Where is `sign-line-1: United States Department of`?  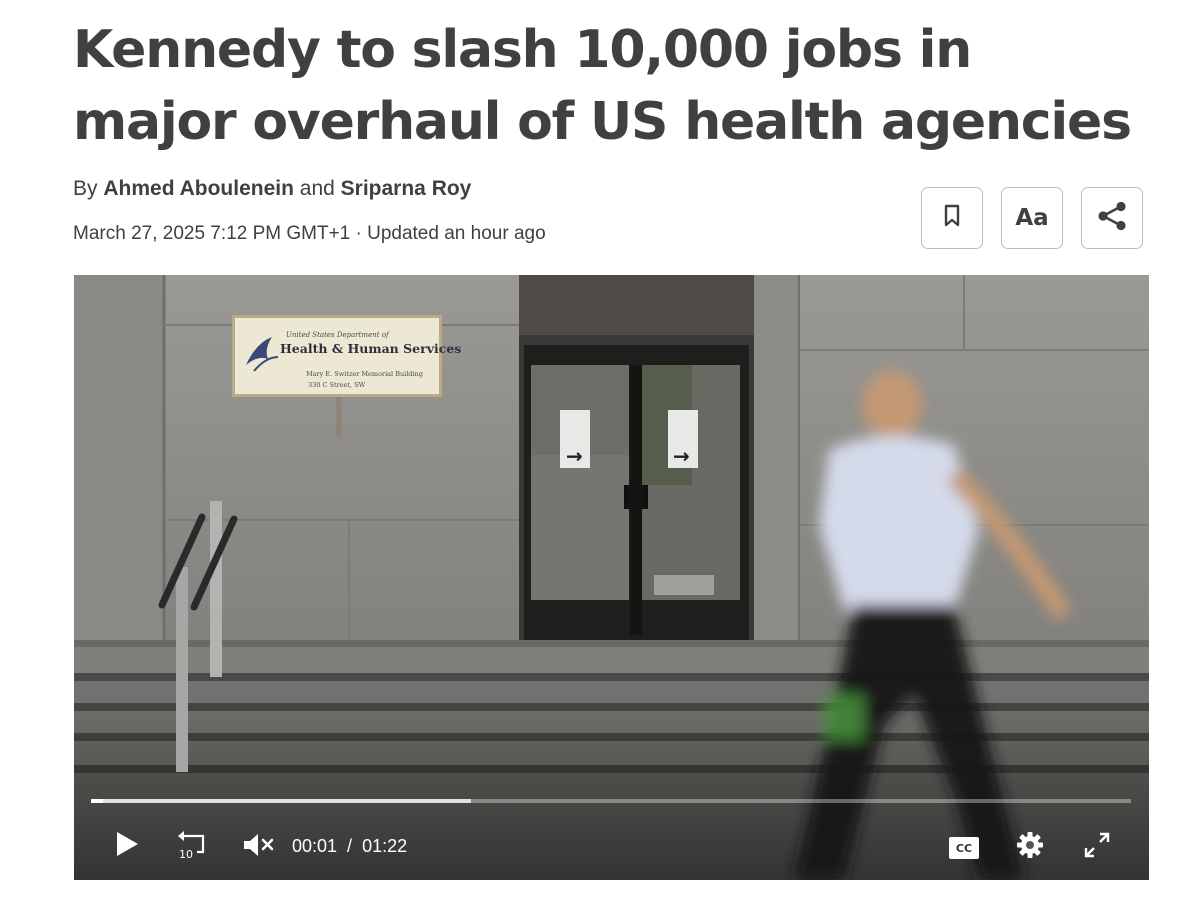
sign-line-1: United States Department of is located at coordinates (338, 335).